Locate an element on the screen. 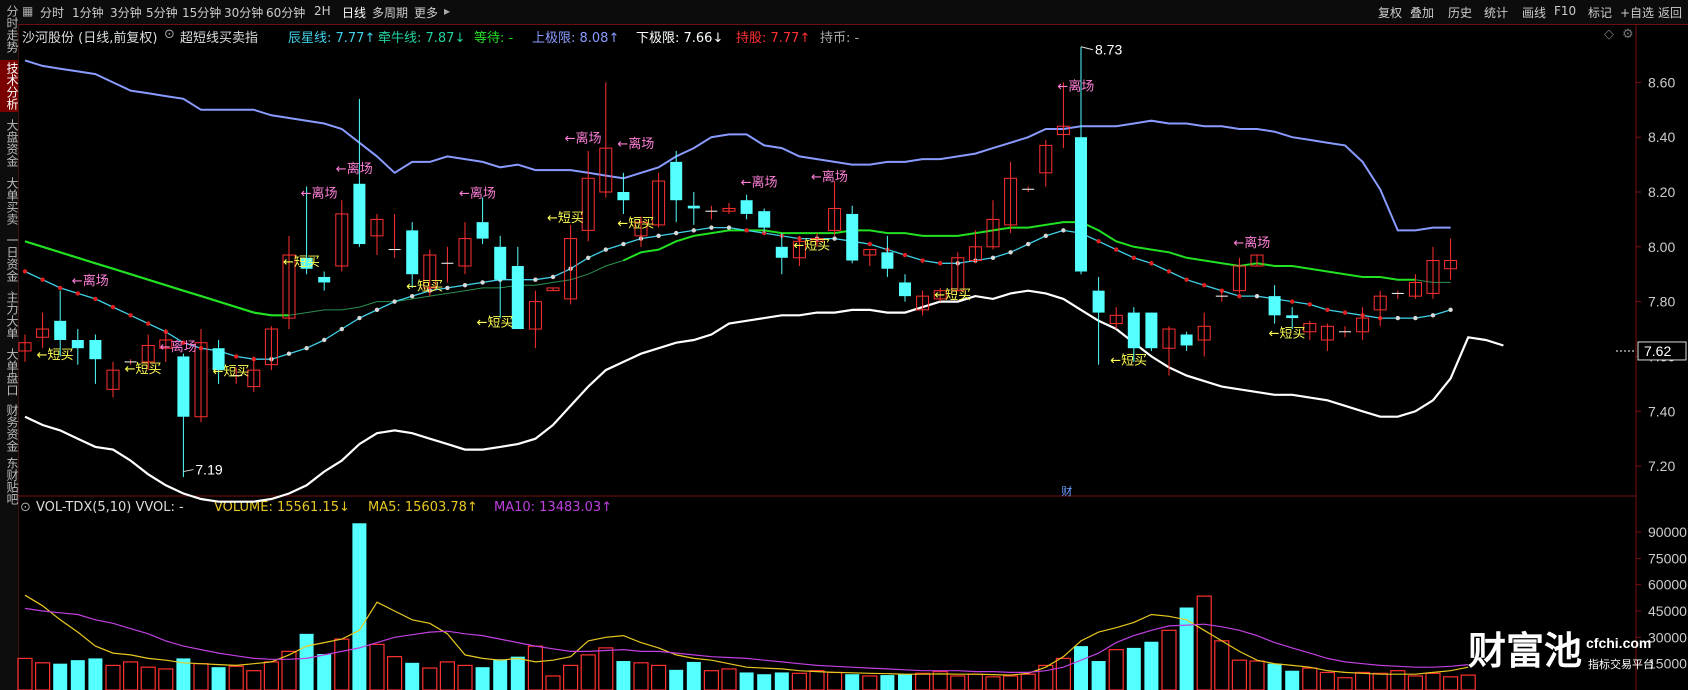  tool-button-3: 统计 is located at coordinates (1496, 12).